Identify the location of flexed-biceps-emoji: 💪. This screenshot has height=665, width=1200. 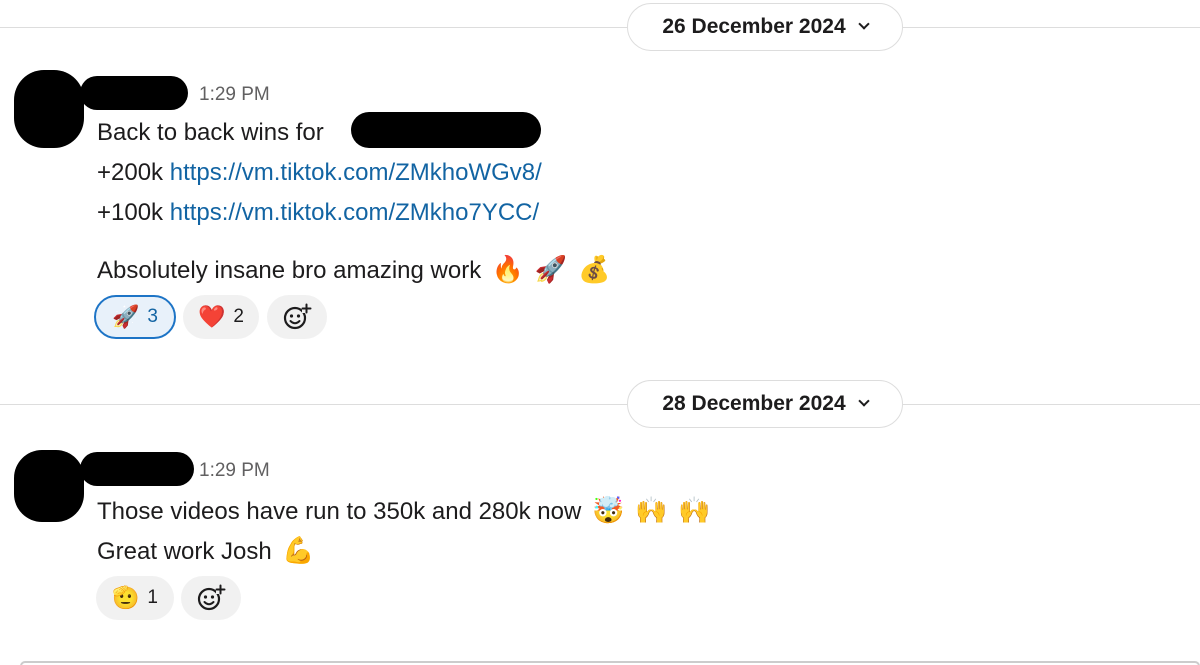
(298, 550).